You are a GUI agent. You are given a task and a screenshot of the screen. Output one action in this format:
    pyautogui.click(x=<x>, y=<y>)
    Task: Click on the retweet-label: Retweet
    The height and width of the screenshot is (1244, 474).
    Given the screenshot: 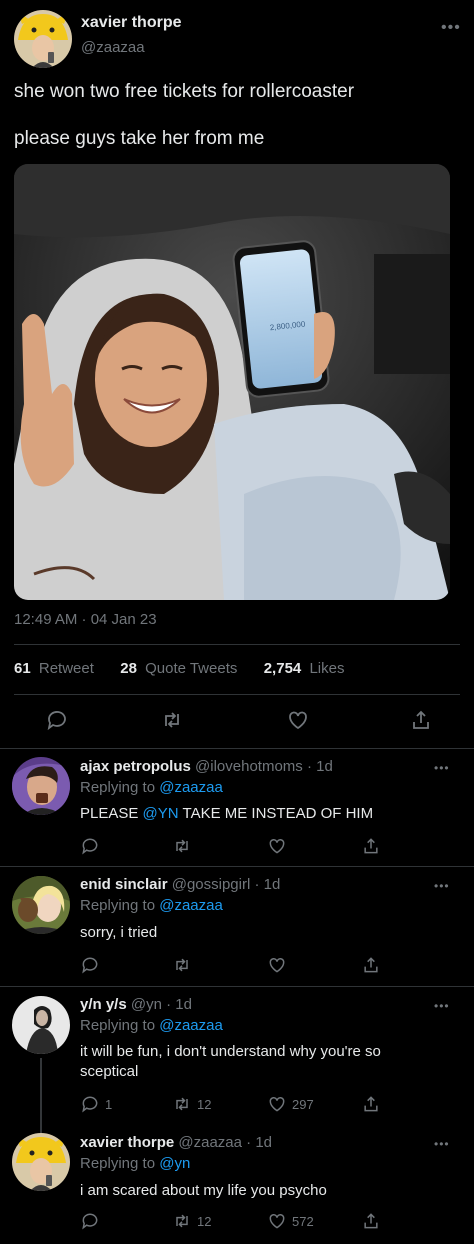 What is the action you would take?
    pyautogui.click(x=66, y=668)
    